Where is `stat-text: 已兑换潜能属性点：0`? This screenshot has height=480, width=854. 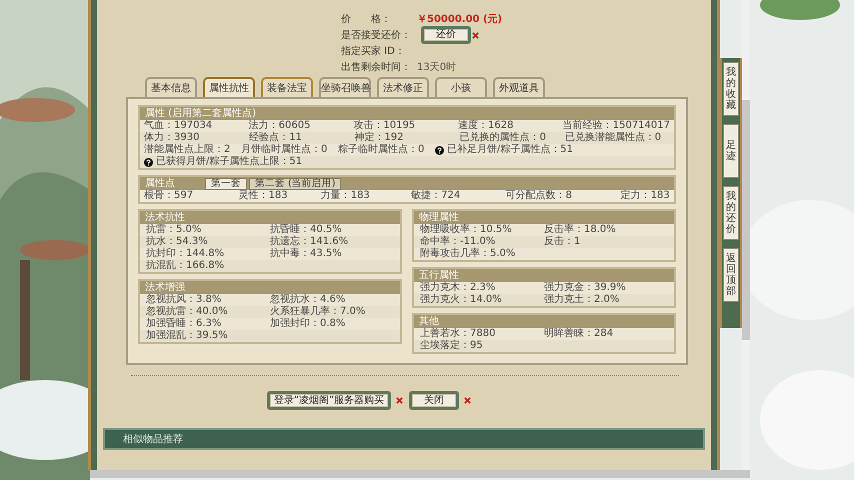 stat-text: 已兑换潜能属性点：0 is located at coordinates (613, 138).